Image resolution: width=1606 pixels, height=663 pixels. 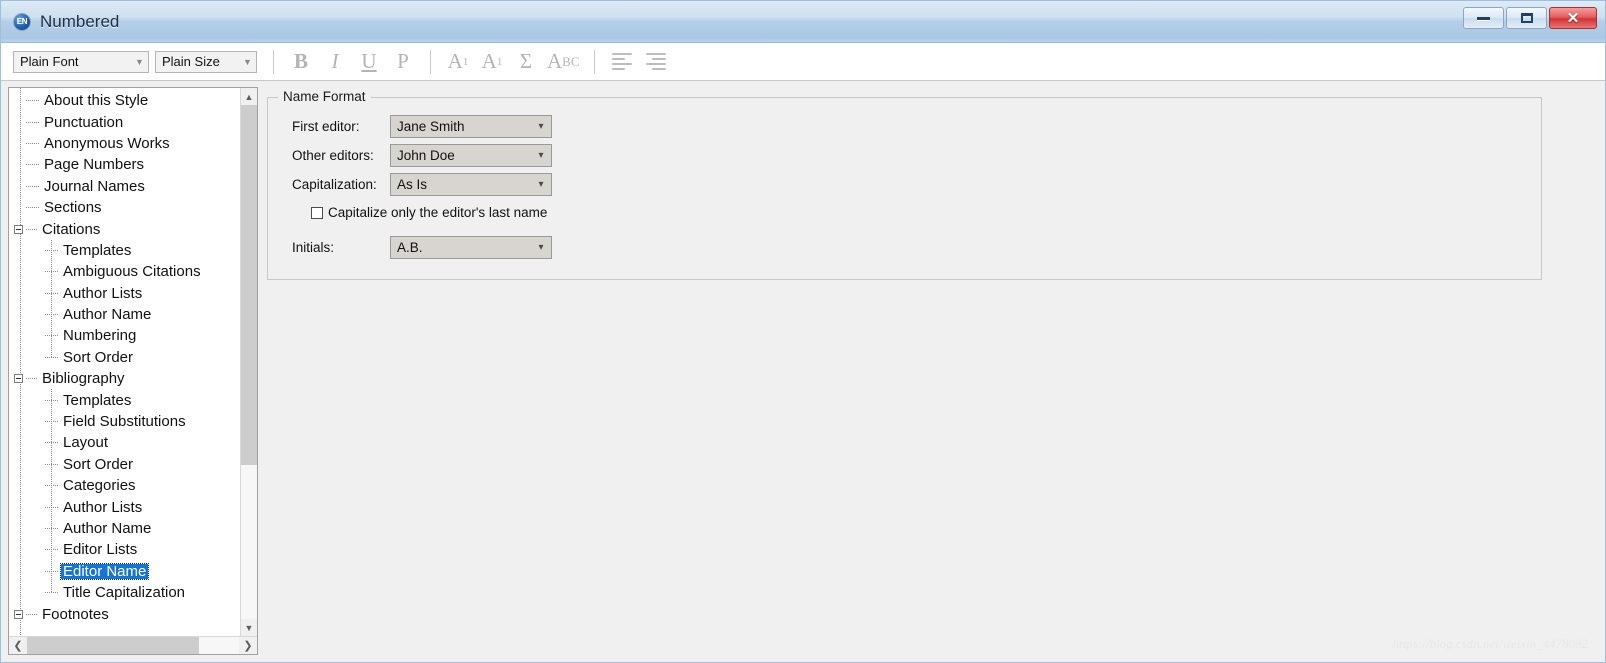 I want to click on window-title: Numbered, so click(x=80, y=21).